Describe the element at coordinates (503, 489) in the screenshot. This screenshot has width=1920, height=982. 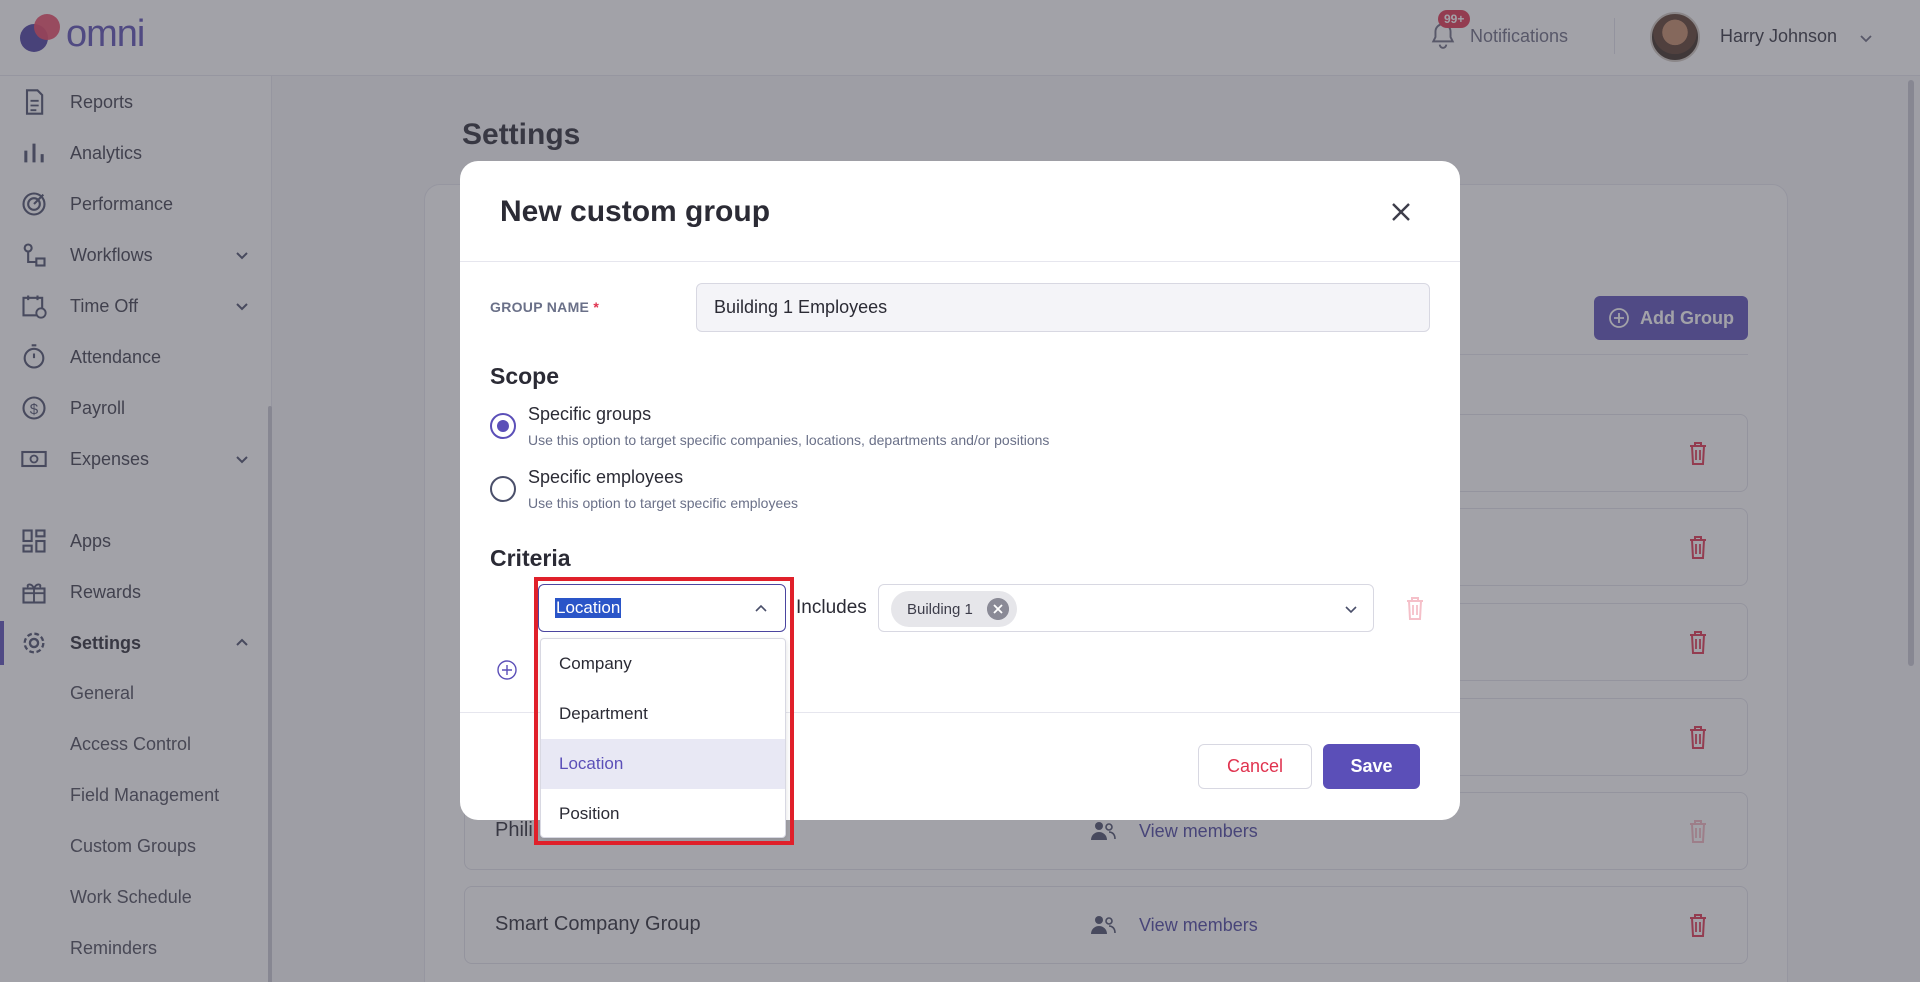
I see `scope-radio-specific-employees` at that location.